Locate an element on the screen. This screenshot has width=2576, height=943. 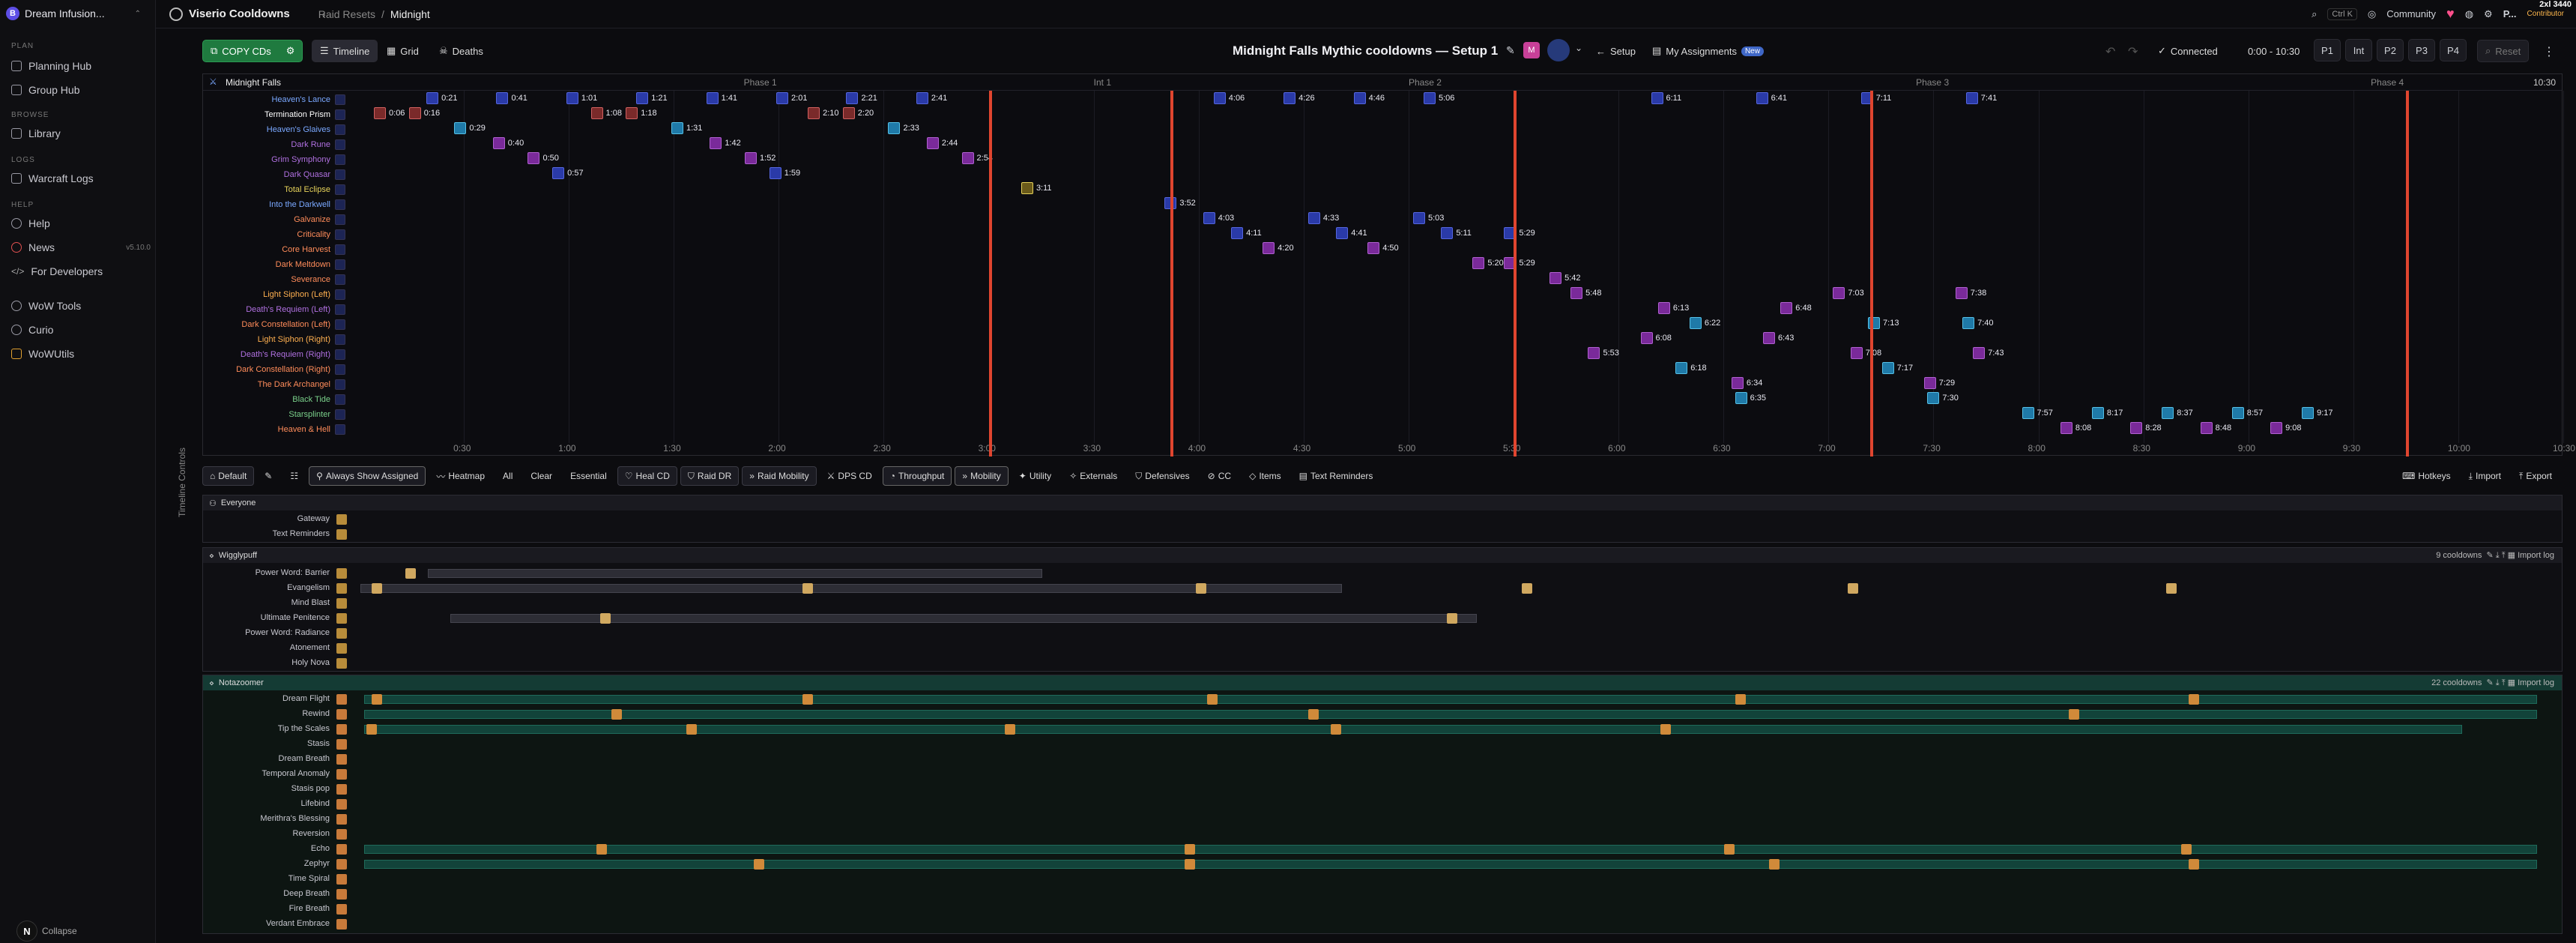
my-assignments-button: ▤ My Assignments New is located at coordinates (1708, 51).